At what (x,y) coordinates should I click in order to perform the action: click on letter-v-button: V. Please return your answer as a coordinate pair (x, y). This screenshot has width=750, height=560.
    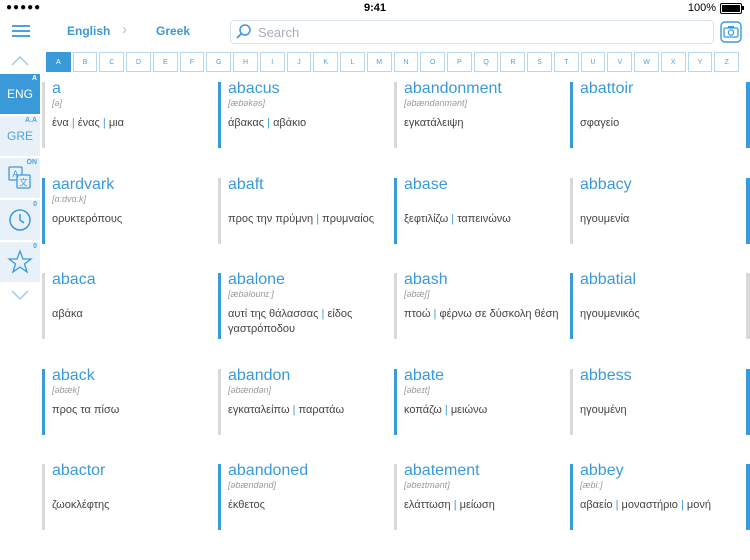
    Looking at the image, I should click on (620, 62).